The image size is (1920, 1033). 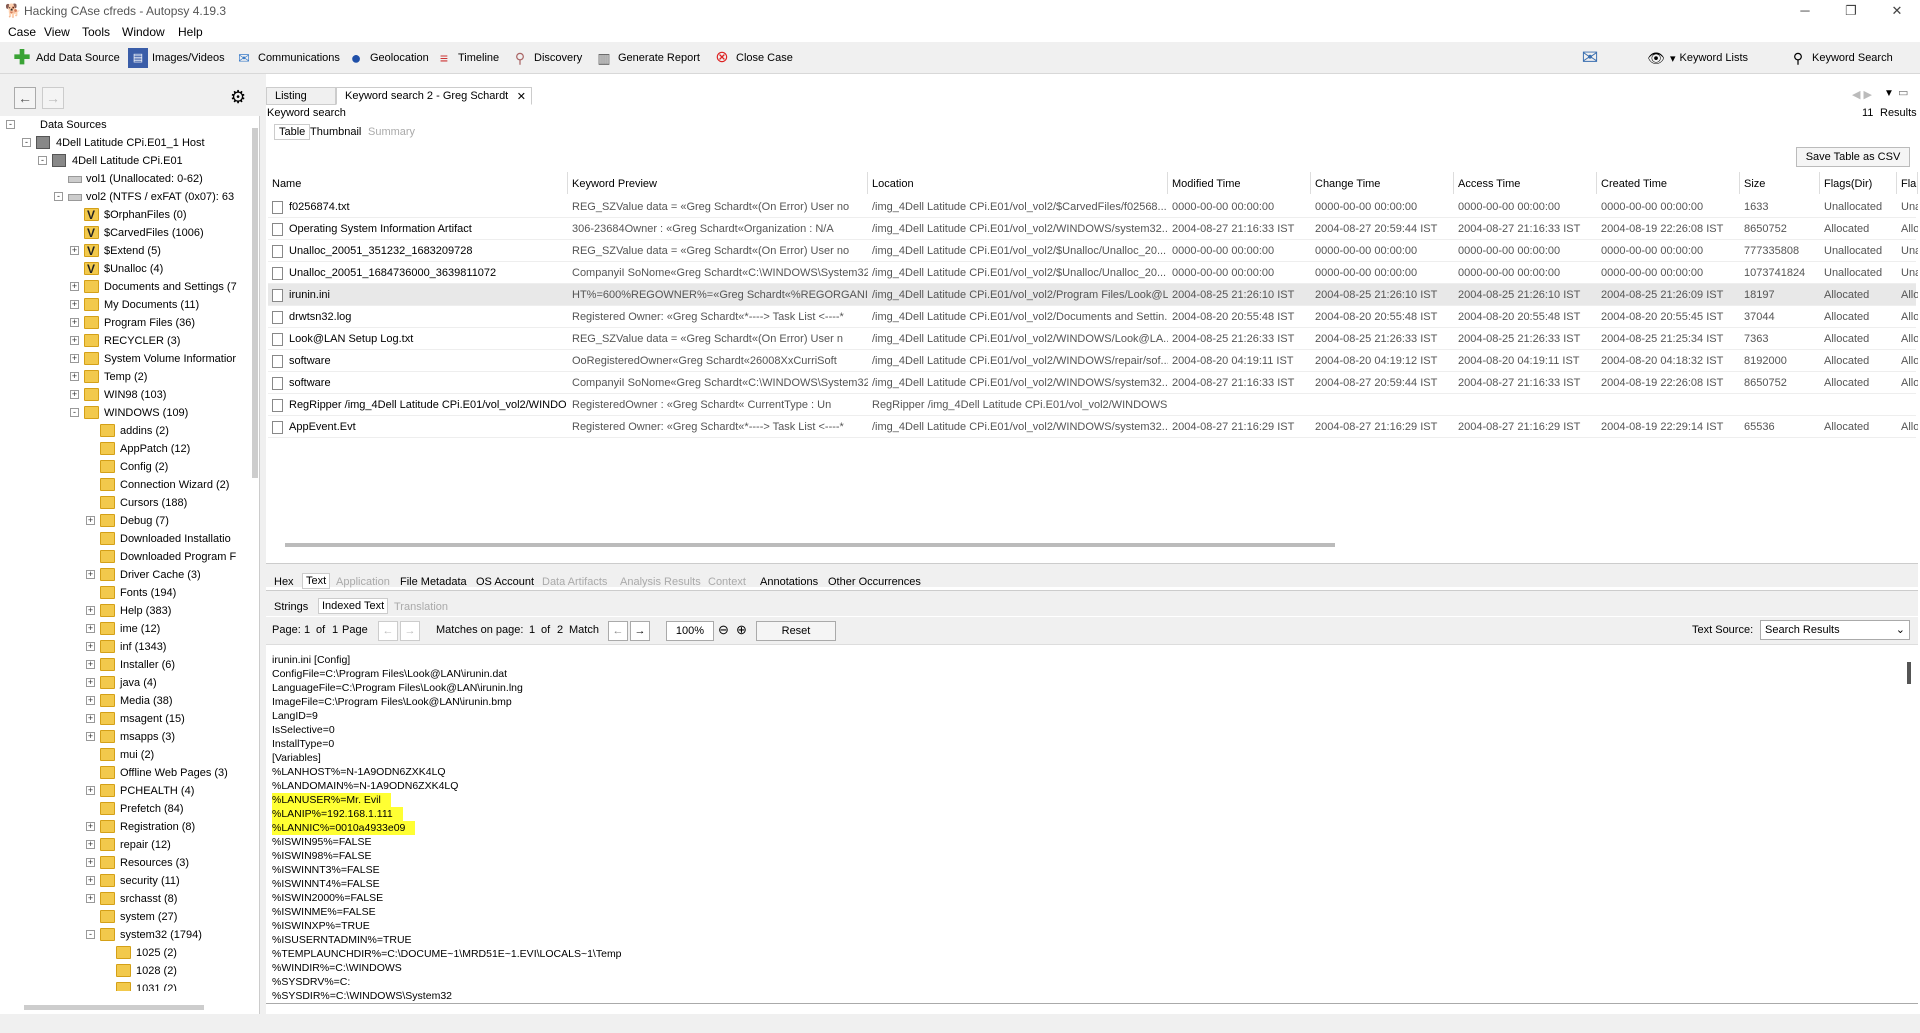 What do you see at coordinates (1851, 11) in the screenshot?
I see `maximize-icon: ❐` at bounding box center [1851, 11].